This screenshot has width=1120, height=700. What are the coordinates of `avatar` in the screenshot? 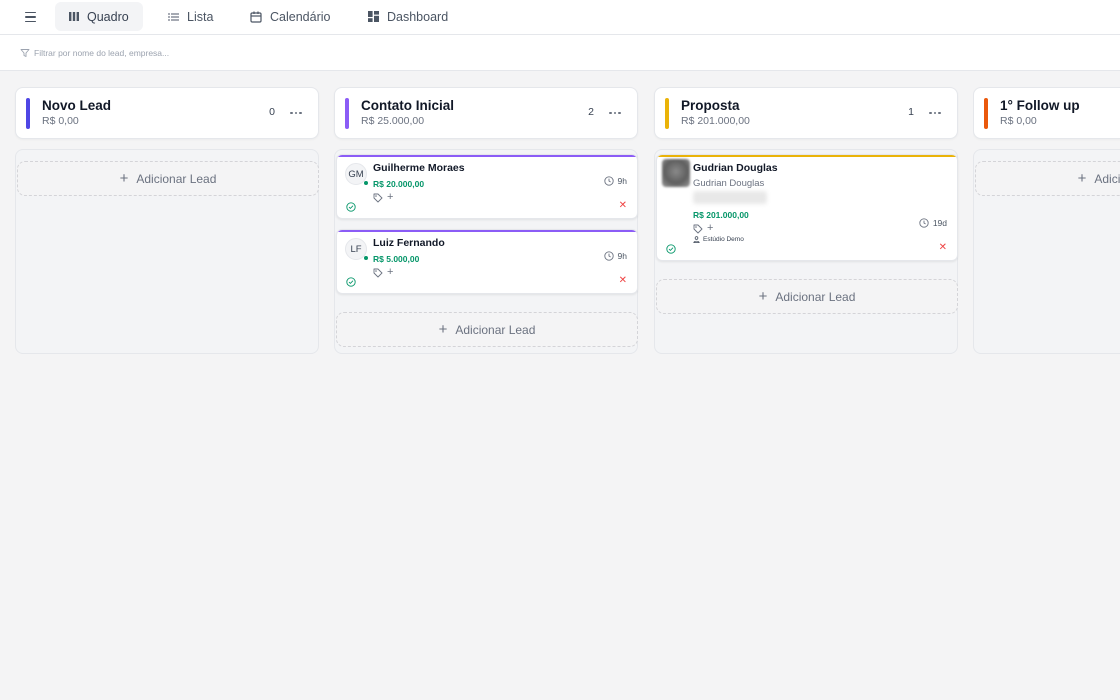 It's located at (676, 173).